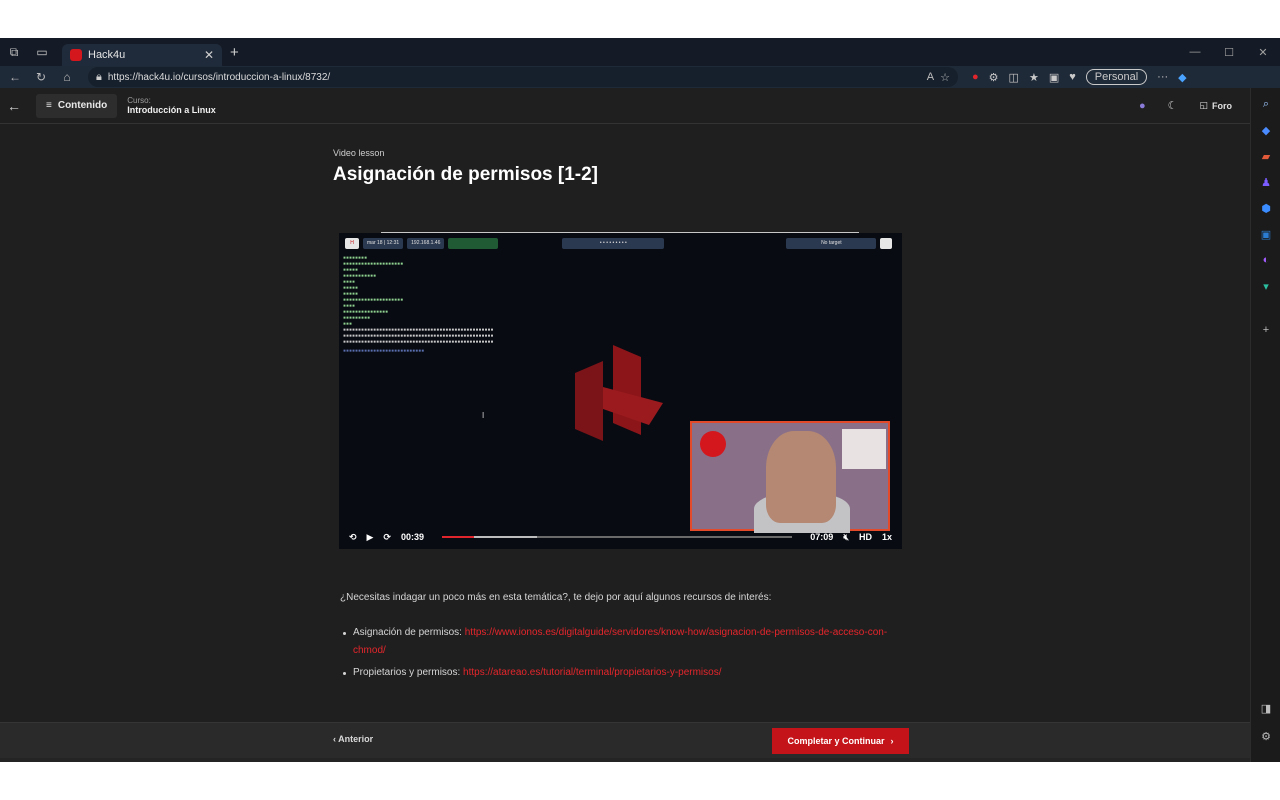 The height and width of the screenshot is (800, 1280). I want to click on duration: 07:09, so click(822, 537).